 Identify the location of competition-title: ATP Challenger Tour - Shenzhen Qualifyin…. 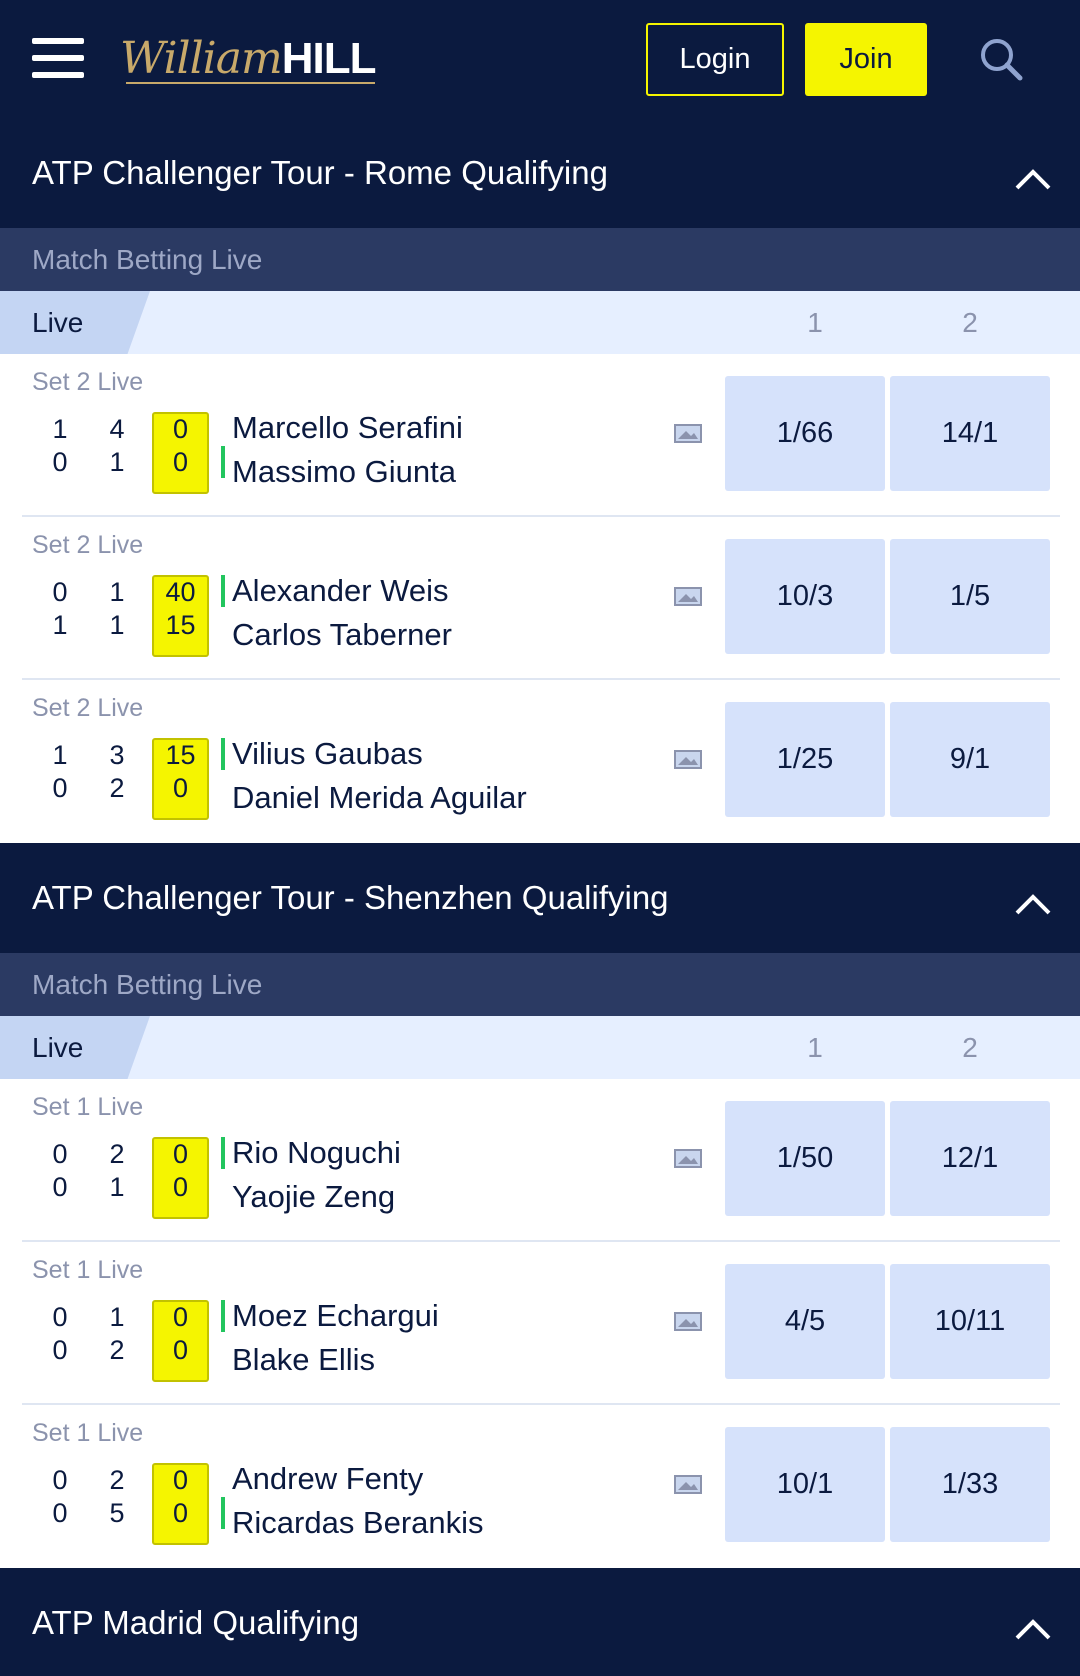
(350, 897).